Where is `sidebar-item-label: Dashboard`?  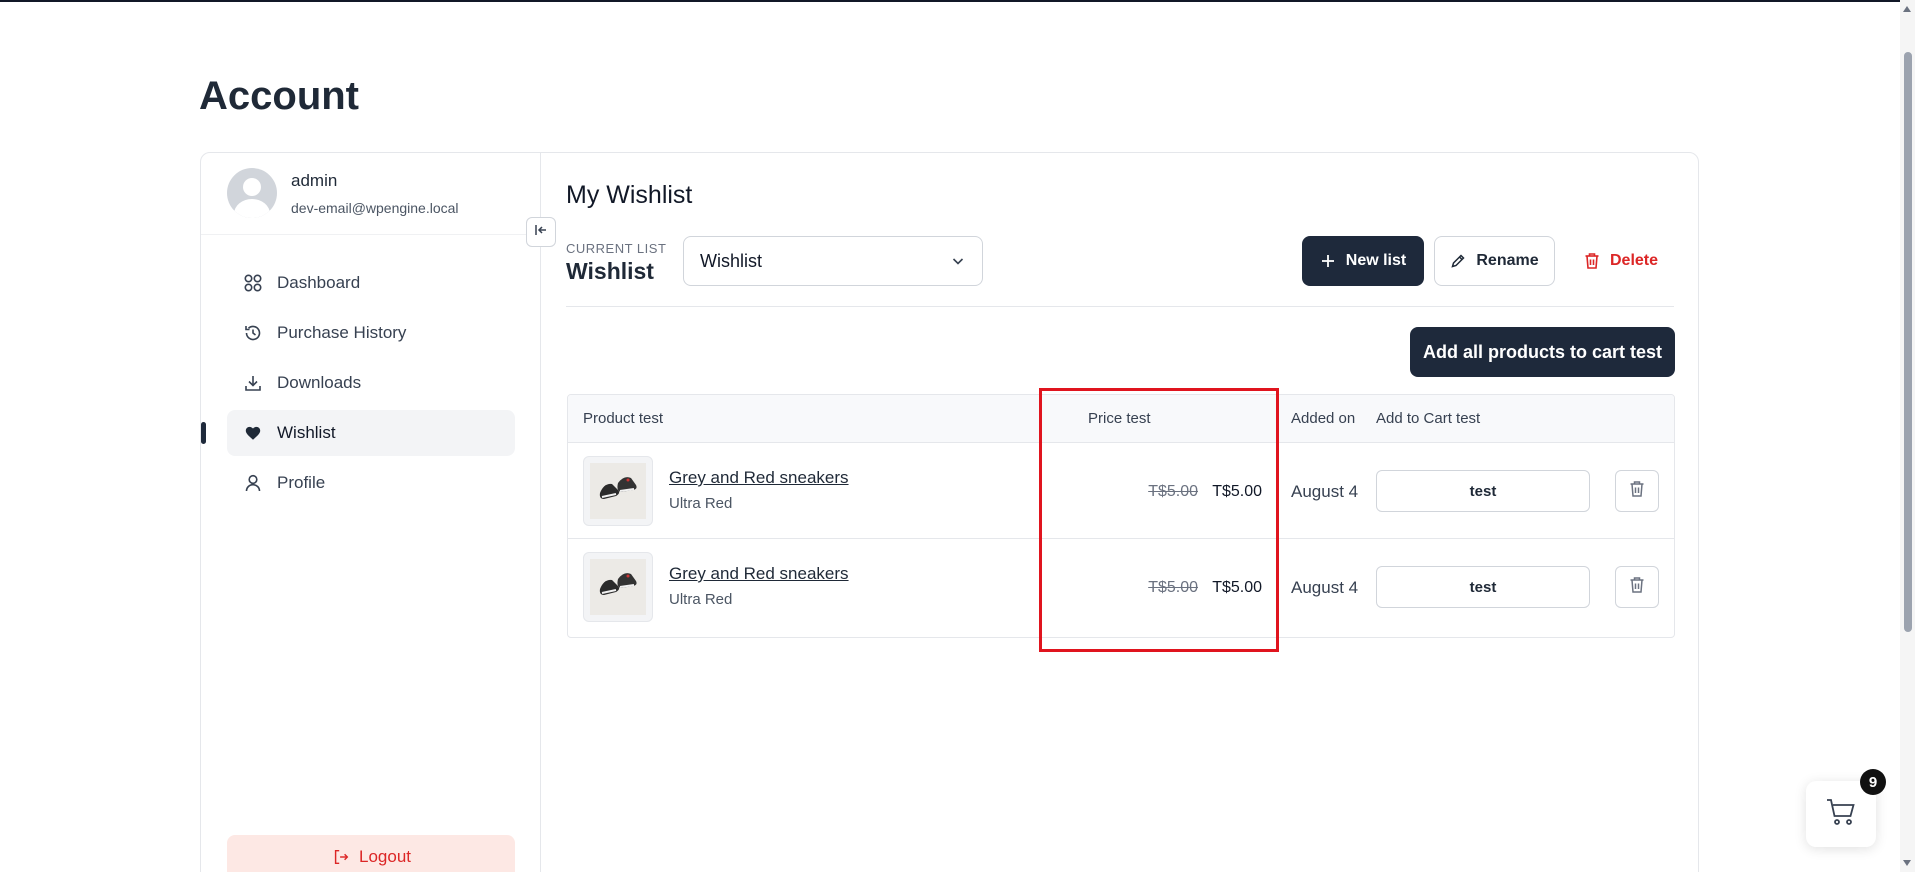
sidebar-item-label: Dashboard is located at coordinates (319, 282).